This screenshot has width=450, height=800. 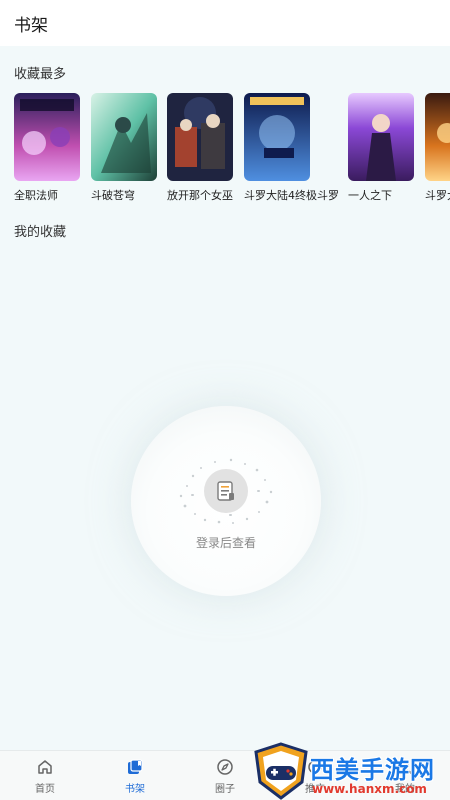 What do you see at coordinates (31, 25) in the screenshot?
I see `page-title: 书架` at bounding box center [31, 25].